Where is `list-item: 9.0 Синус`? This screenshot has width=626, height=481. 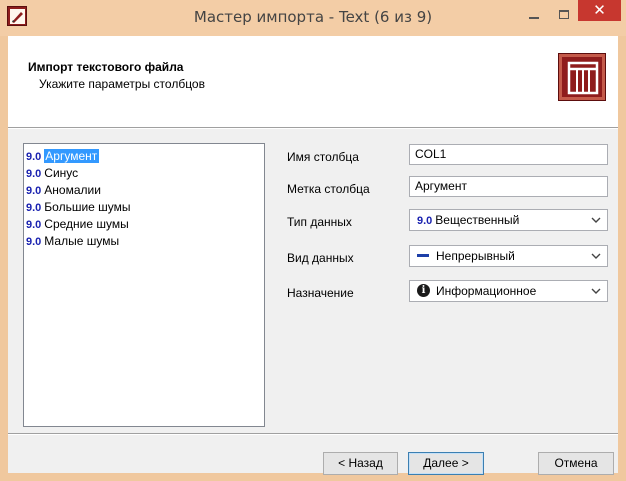
list-item: 9.0 Синус is located at coordinates (144, 173).